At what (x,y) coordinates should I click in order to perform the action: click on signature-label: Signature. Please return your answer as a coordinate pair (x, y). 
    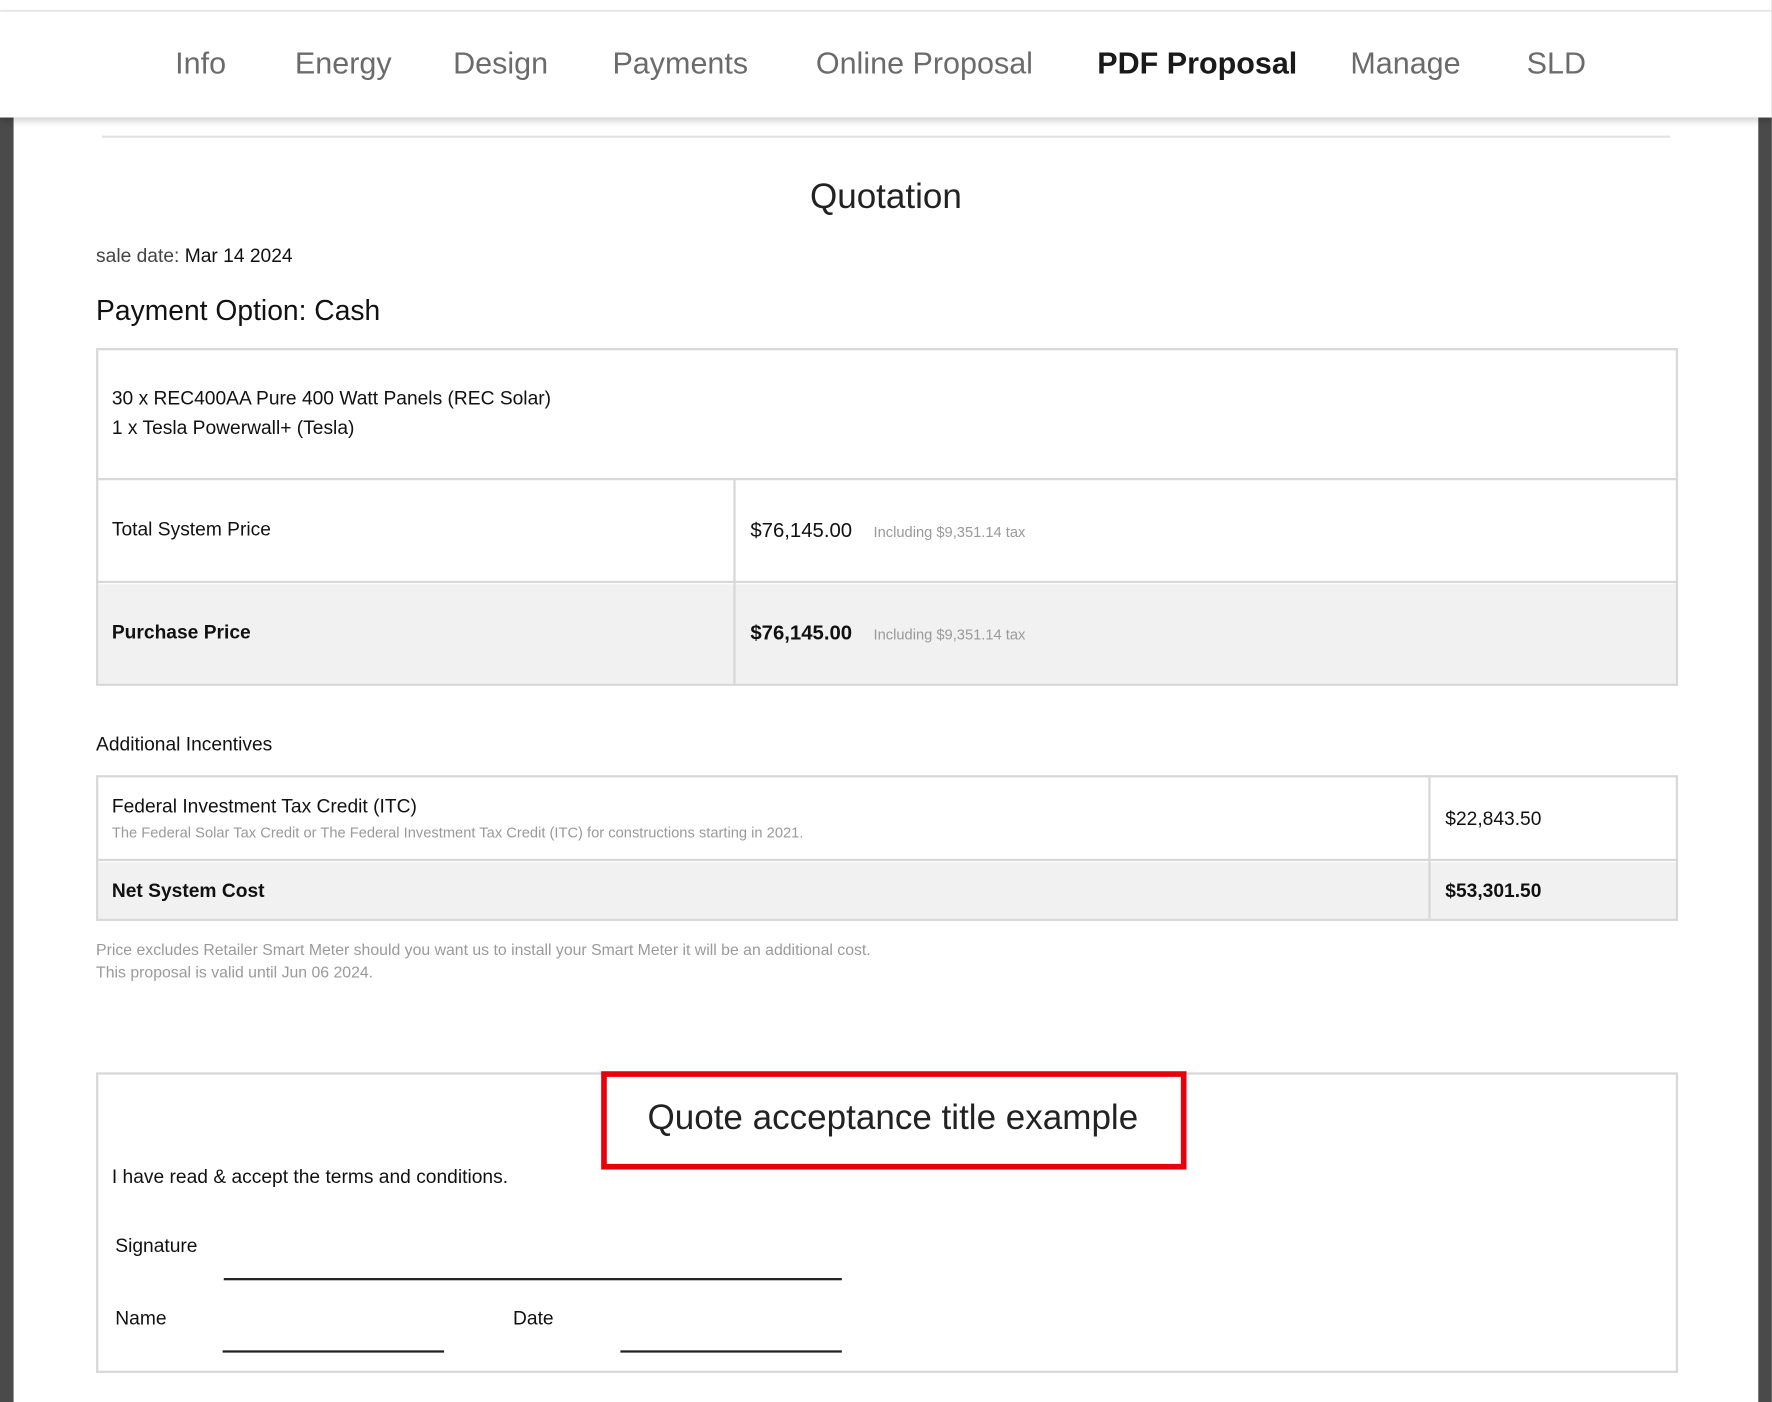
    Looking at the image, I should click on (156, 1246).